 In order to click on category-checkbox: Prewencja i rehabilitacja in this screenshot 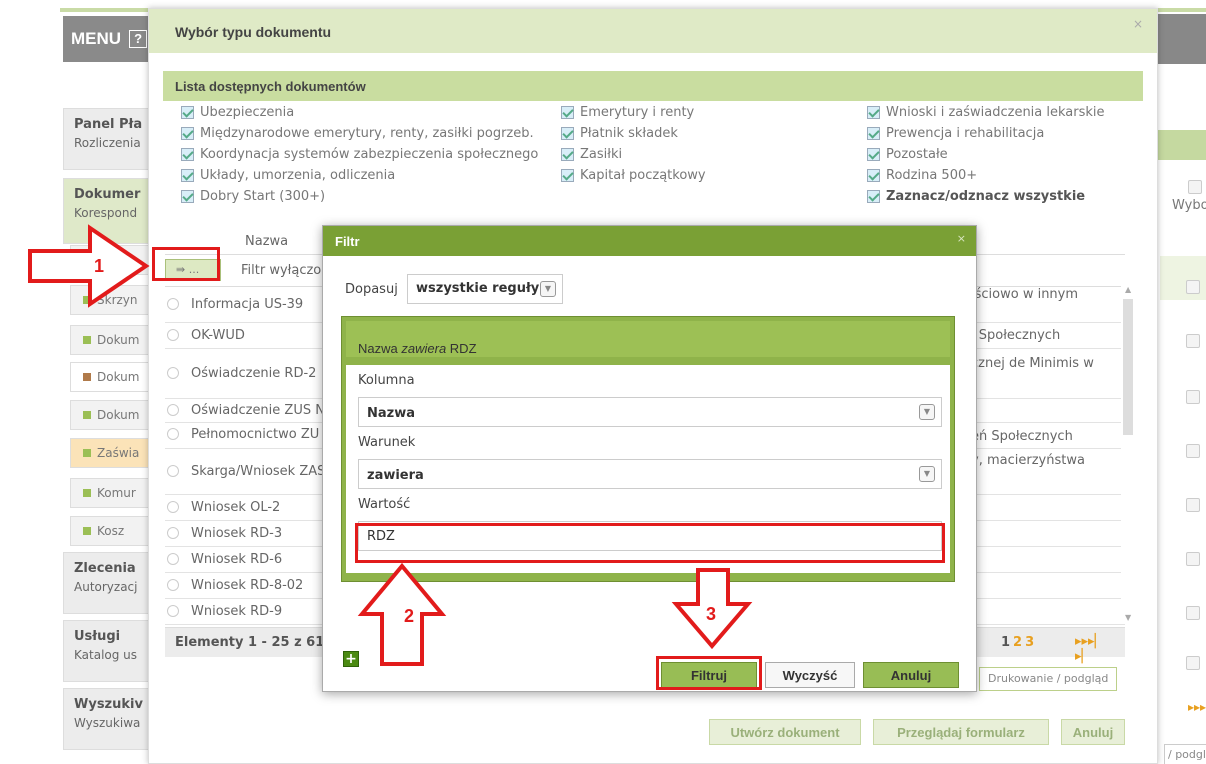, I will do `click(986, 133)`.